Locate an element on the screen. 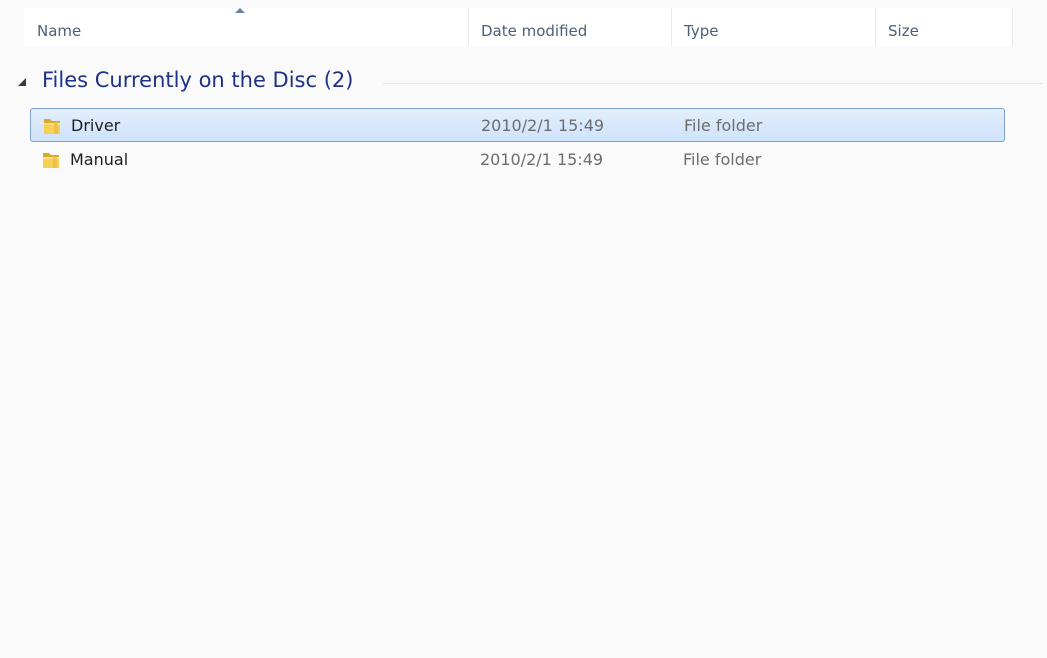 This screenshot has width=1047, height=658. sort-ascending-icon is located at coordinates (240, 10).